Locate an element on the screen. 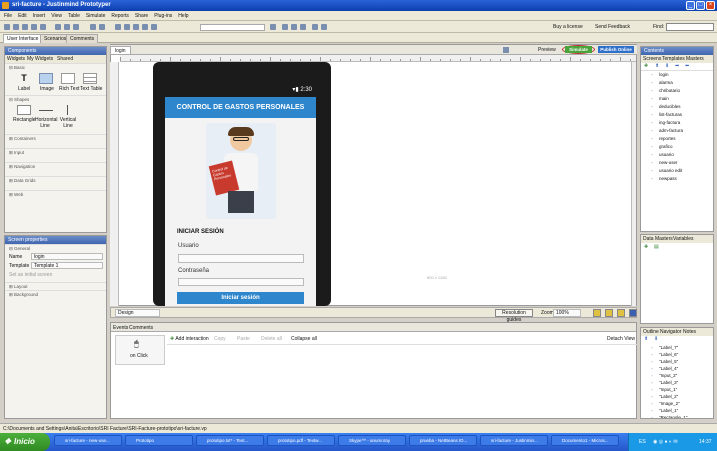  menu-reports: Reports is located at coordinates (120, 15).